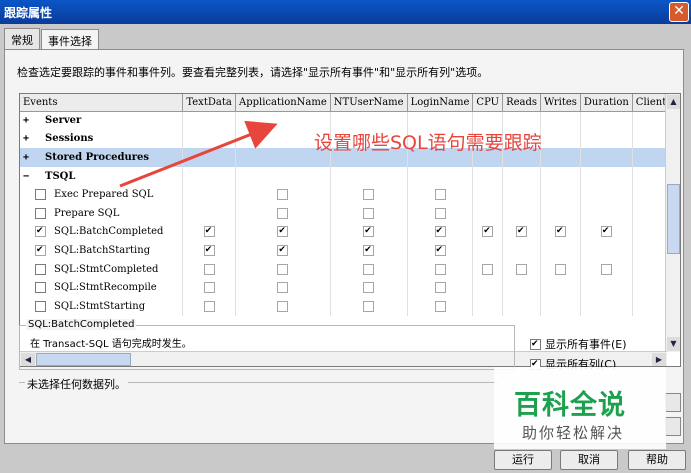 The width and height of the screenshot is (691, 473). What do you see at coordinates (428, 143) in the screenshot?
I see `annotation-text: 设置哪些SQL语句需要跟踪` at bounding box center [428, 143].